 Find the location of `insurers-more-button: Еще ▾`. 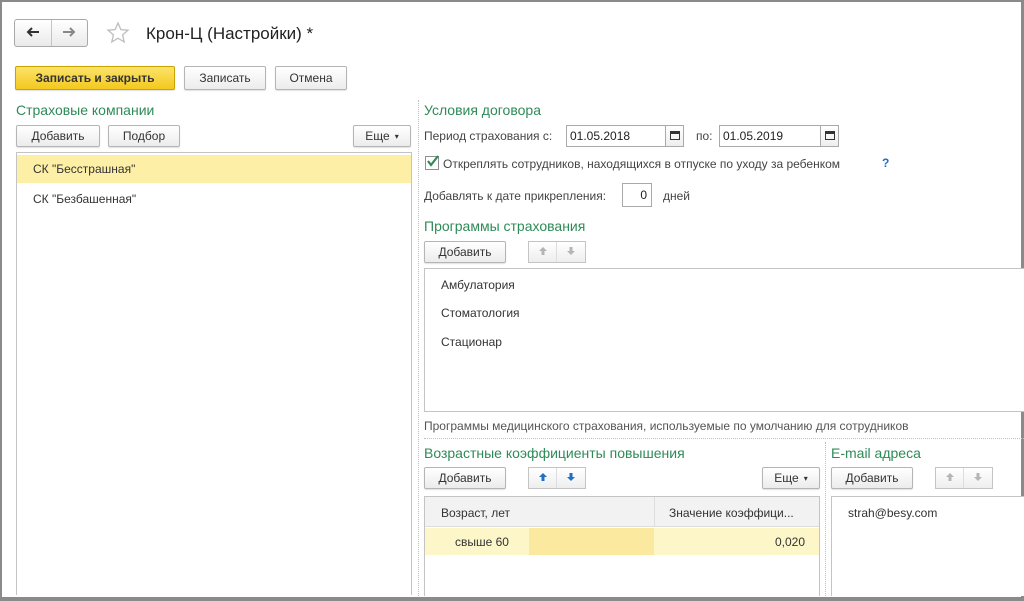

insurers-more-button: Еще ▾ is located at coordinates (382, 136).